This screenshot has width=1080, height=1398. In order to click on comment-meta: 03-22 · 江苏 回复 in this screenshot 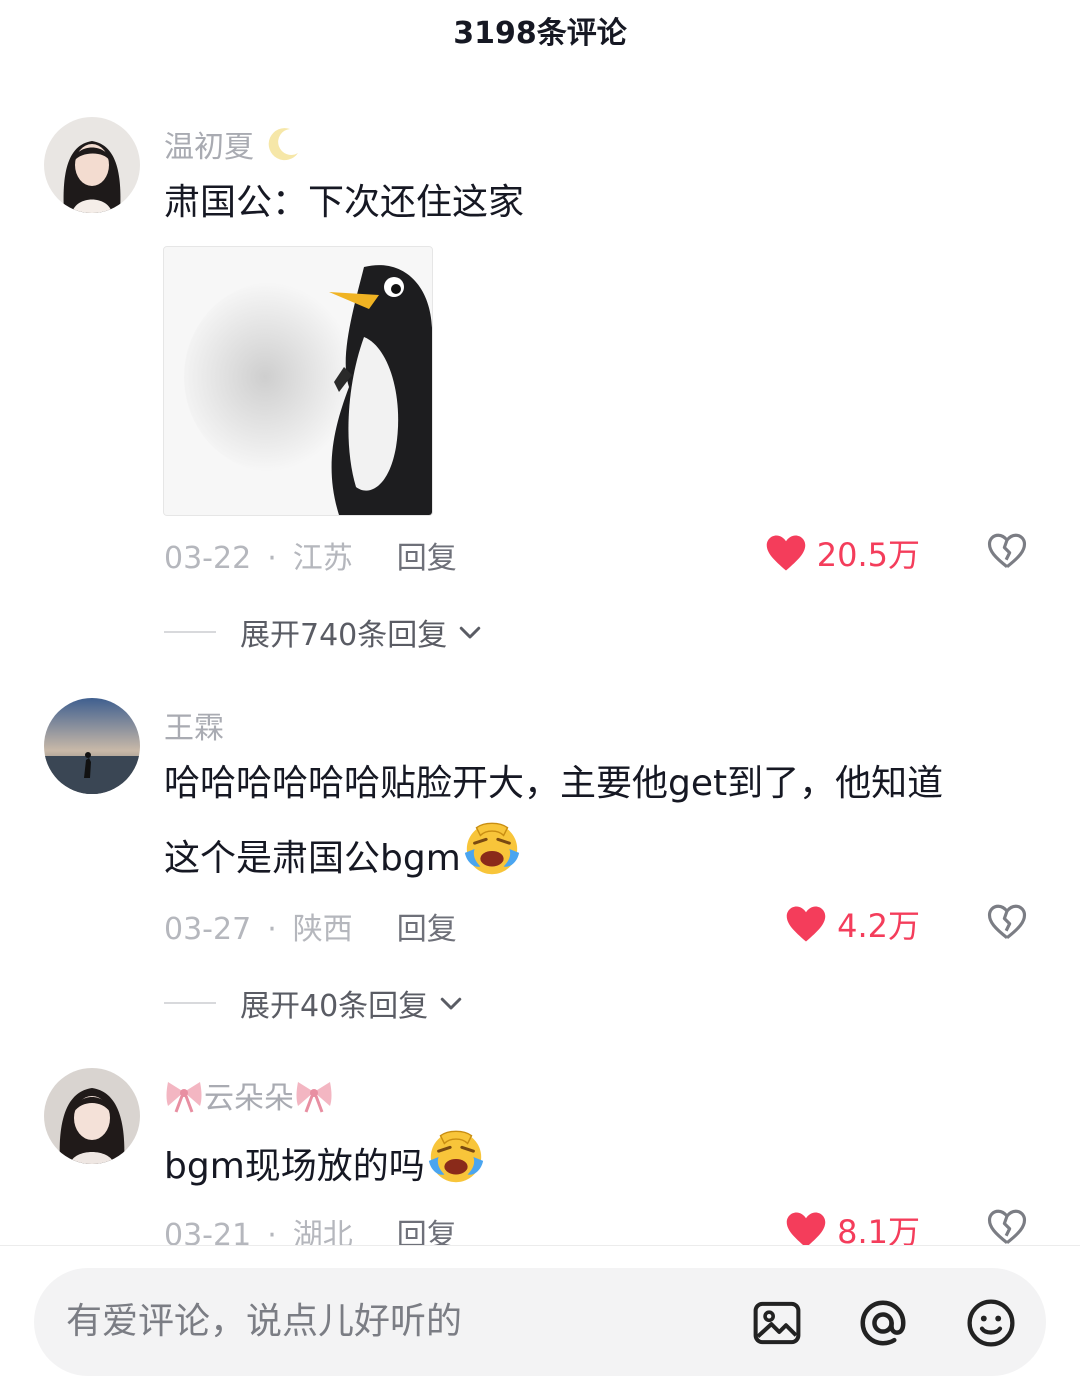, I will do `click(310, 558)`.